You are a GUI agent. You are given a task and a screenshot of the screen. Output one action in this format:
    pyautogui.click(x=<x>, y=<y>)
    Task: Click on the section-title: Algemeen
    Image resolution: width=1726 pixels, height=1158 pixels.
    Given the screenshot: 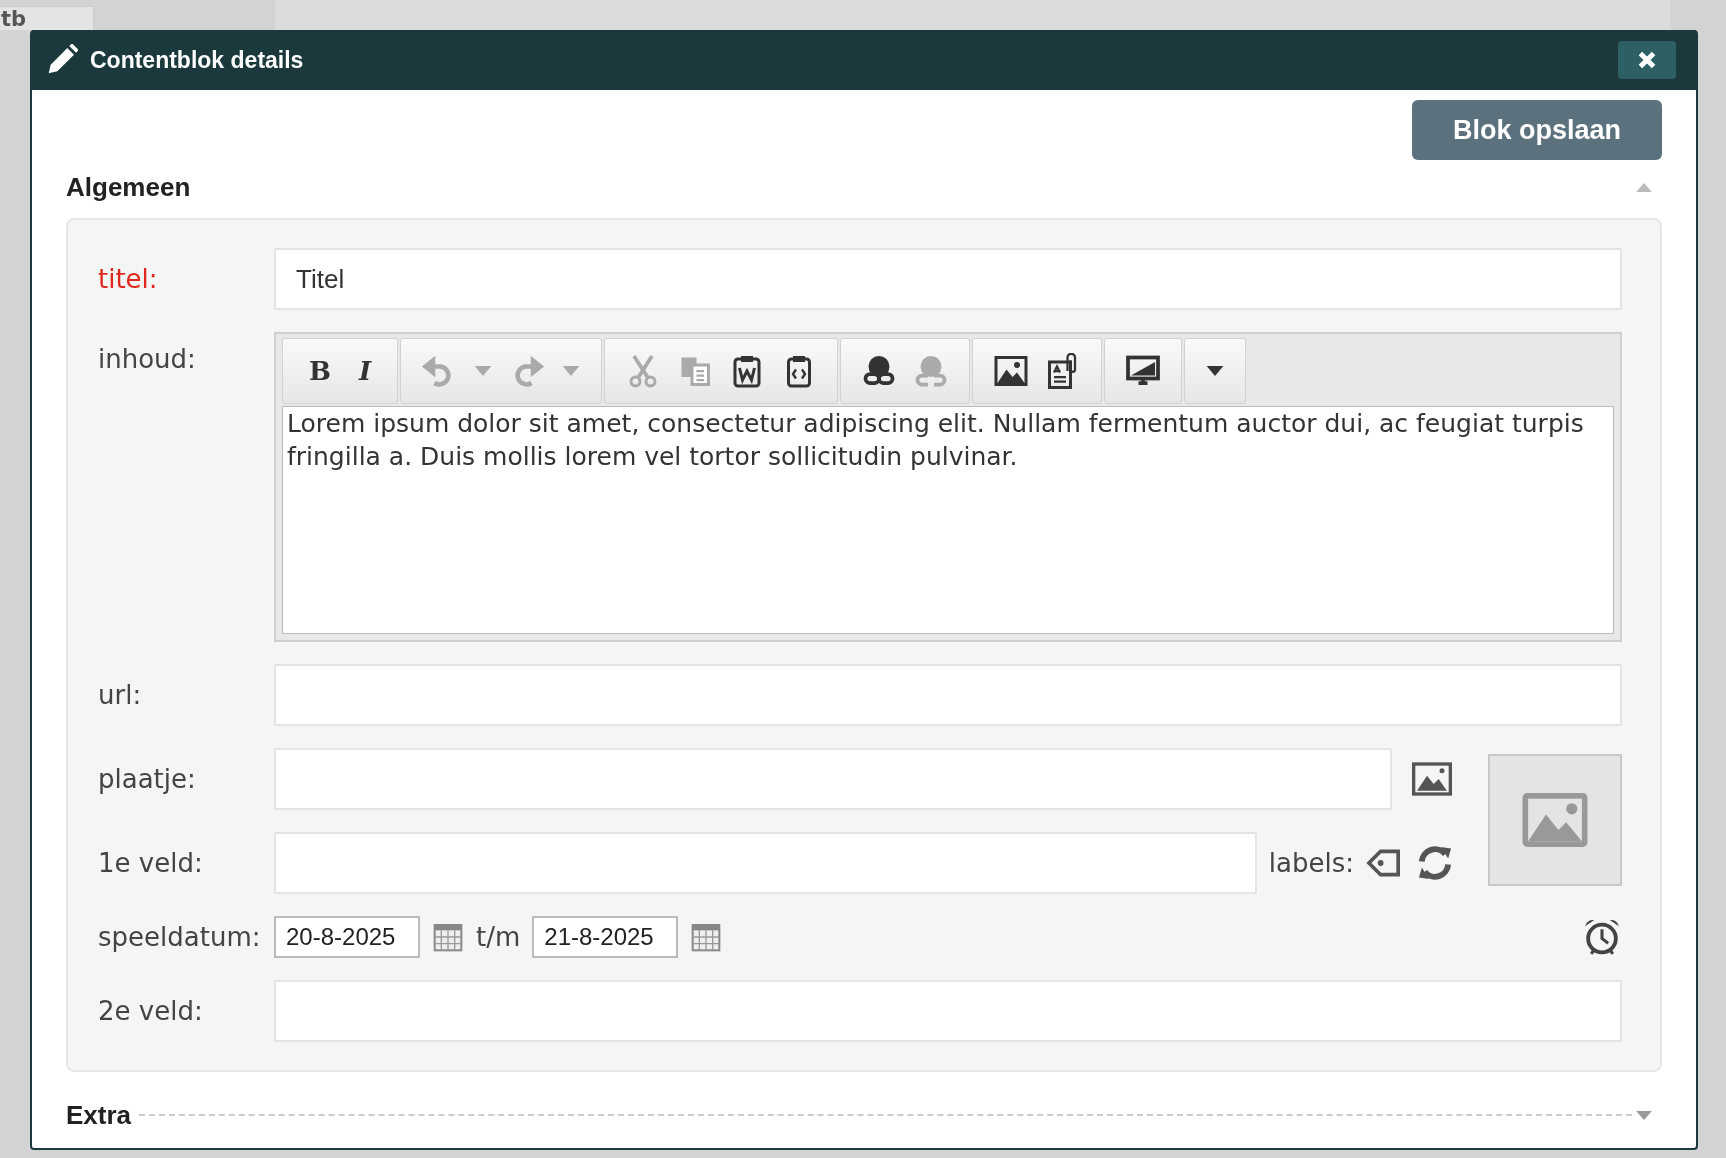 What is the action you would take?
    pyautogui.click(x=851, y=187)
    